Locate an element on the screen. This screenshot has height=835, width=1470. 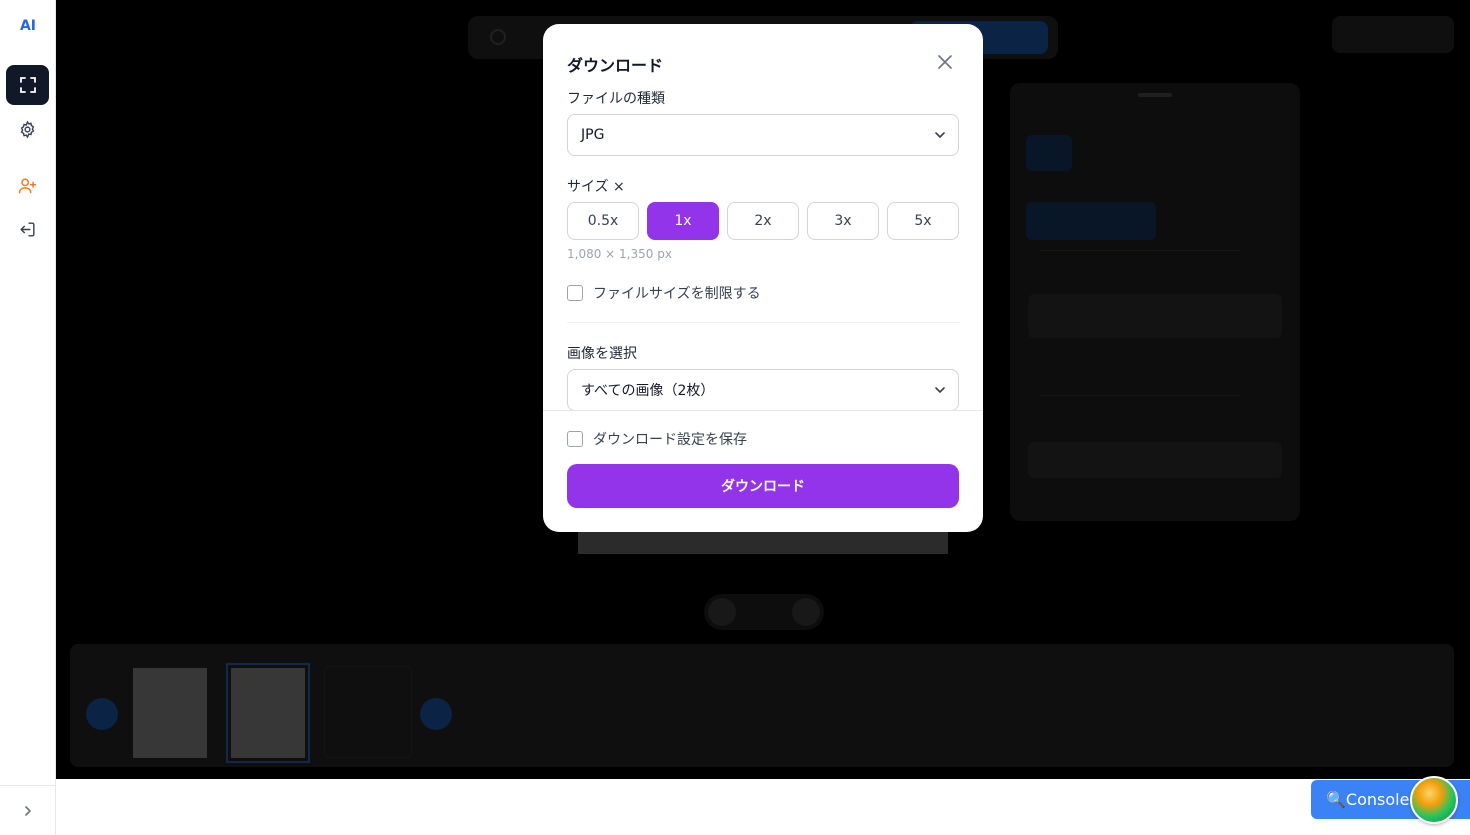
chevron-right-icon is located at coordinates (28, 810).